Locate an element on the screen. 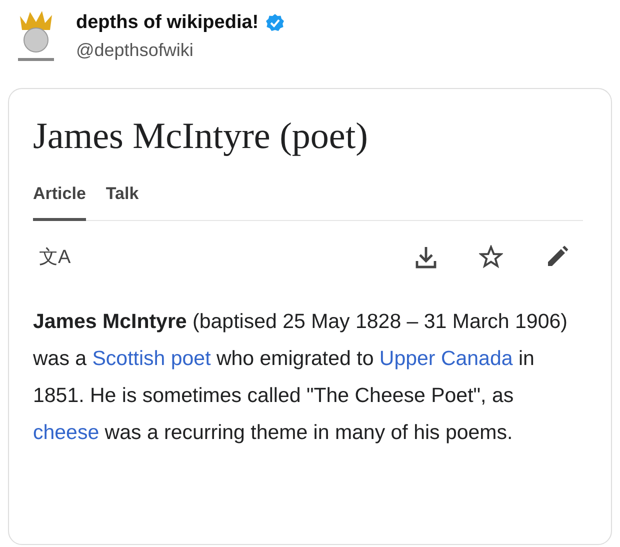 Image resolution: width=620 pixels, height=547 pixels. language-icon: 文A is located at coordinates (55, 257).